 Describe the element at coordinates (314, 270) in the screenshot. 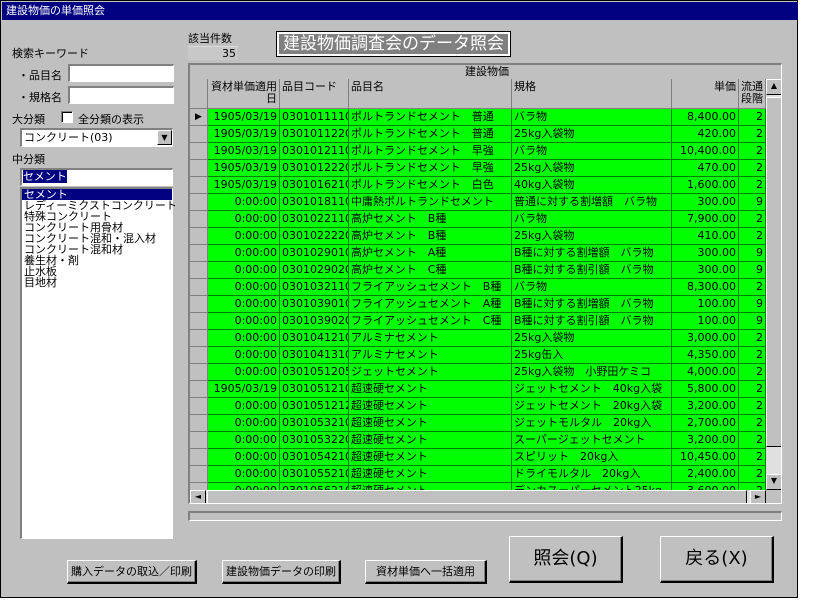

I see `cell-code: 0301029020` at that location.